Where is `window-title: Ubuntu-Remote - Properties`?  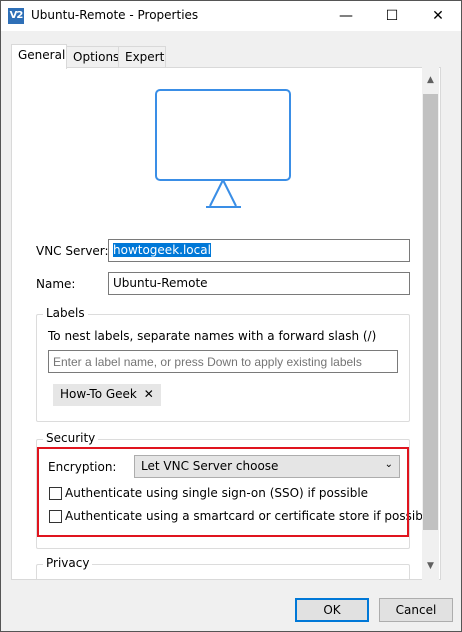 window-title: Ubuntu-Remote - Properties is located at coordinates (115, 15).